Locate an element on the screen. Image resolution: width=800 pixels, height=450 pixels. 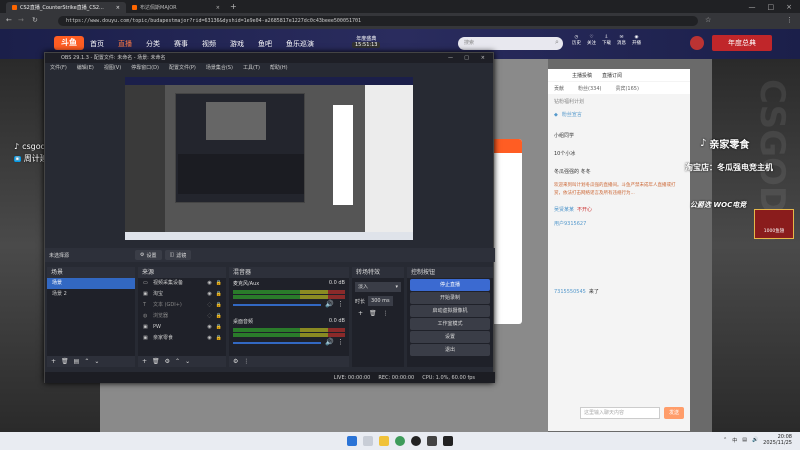
lang-indicator: 中 is located at coordinates (734, 440).